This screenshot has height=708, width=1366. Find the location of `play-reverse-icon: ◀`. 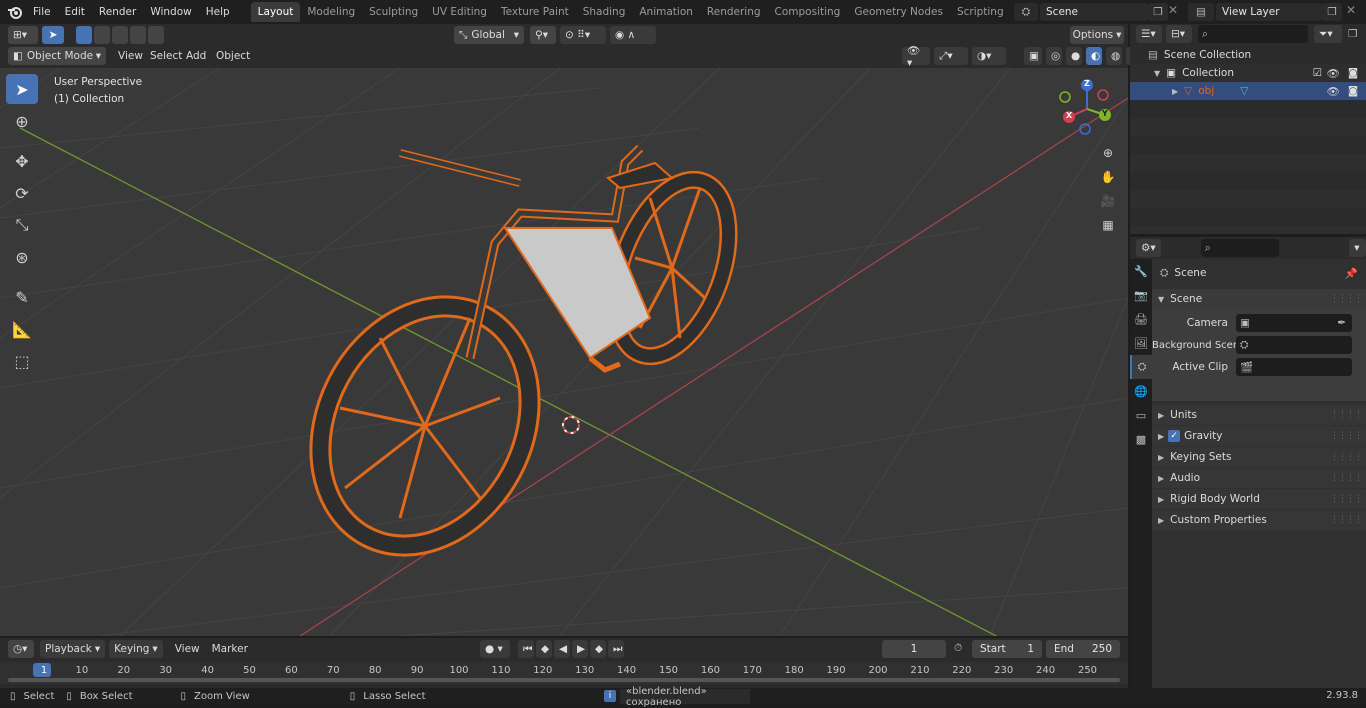

play-reverse-icon: ◀ is located at coordinates (562, 649).